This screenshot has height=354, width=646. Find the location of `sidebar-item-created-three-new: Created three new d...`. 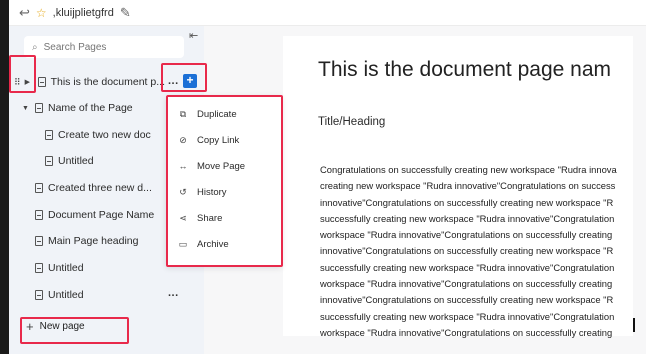

sidebar-item-created-three-new: Created three new d... is located at coordinates (93, 188).